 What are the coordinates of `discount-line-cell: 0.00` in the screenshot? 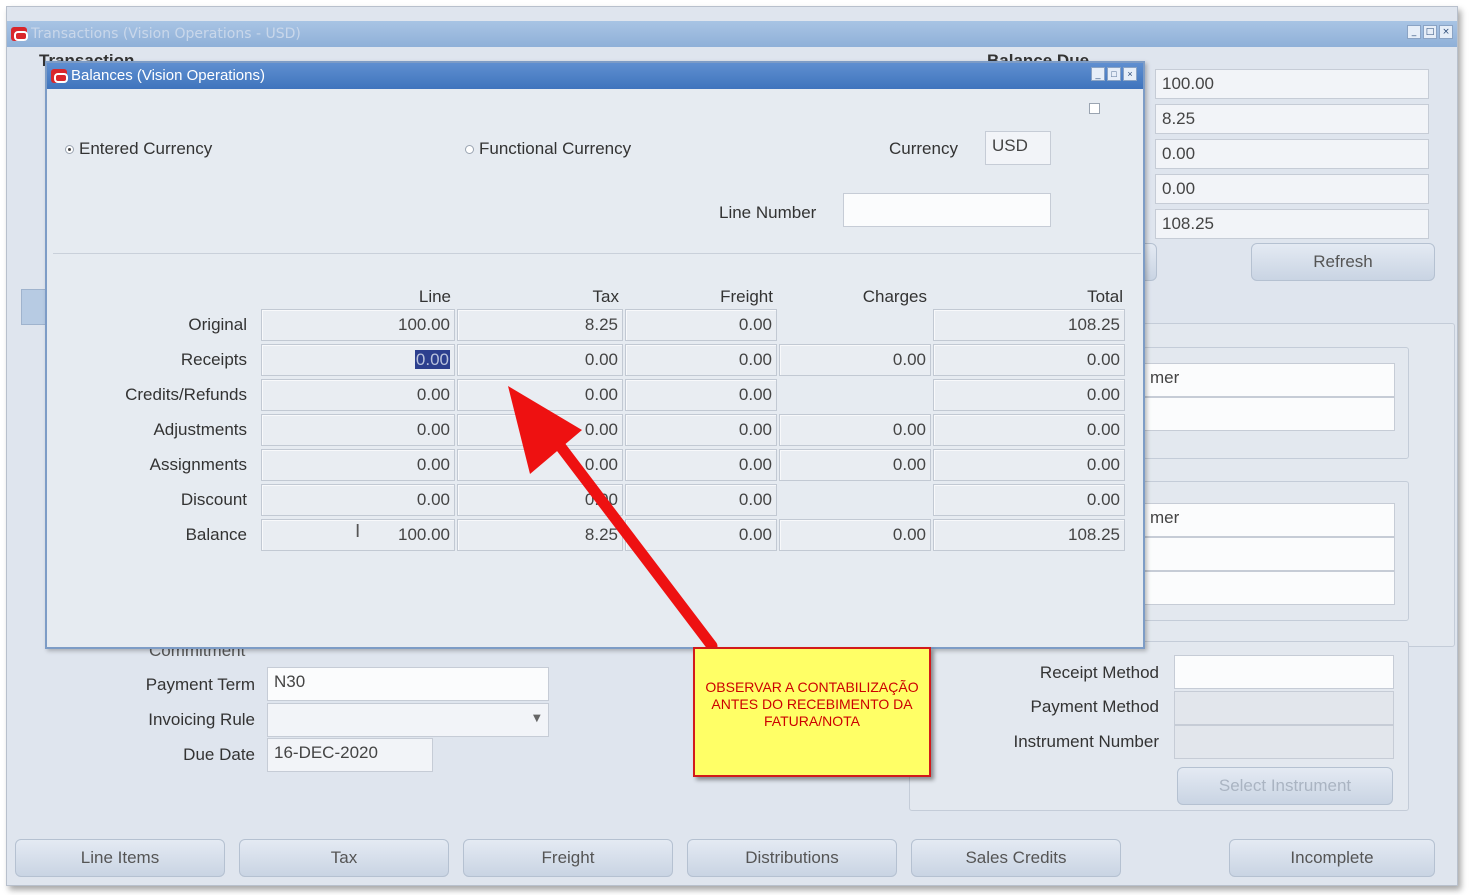 It's located at (358, 500).